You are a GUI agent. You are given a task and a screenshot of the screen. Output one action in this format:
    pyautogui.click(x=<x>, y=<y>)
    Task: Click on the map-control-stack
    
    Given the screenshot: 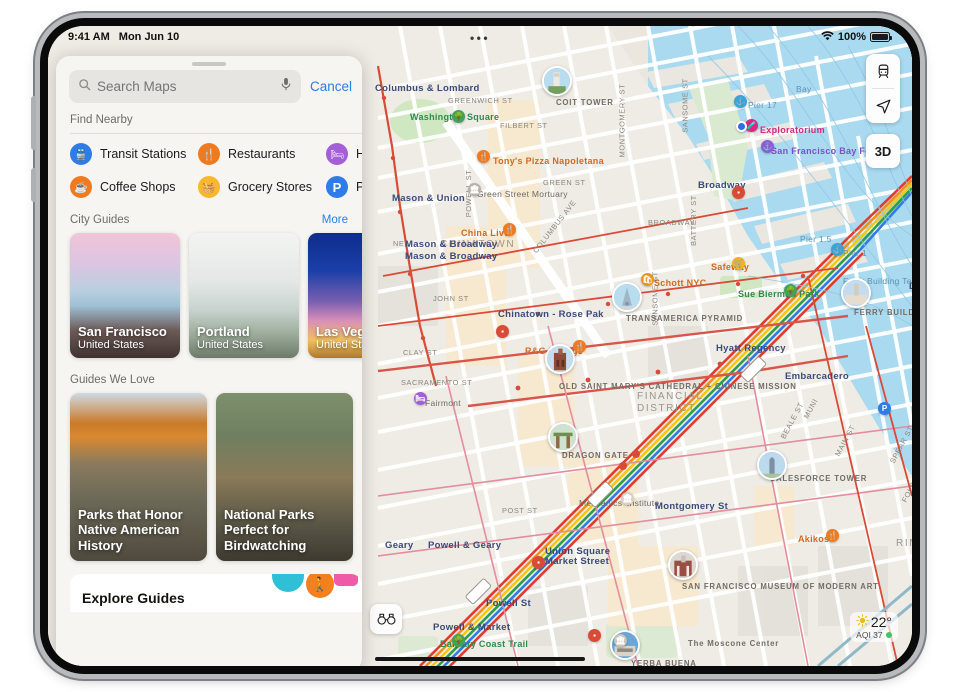 What is the action you would take?
    pyautogui.click(x=883, y=88)
    